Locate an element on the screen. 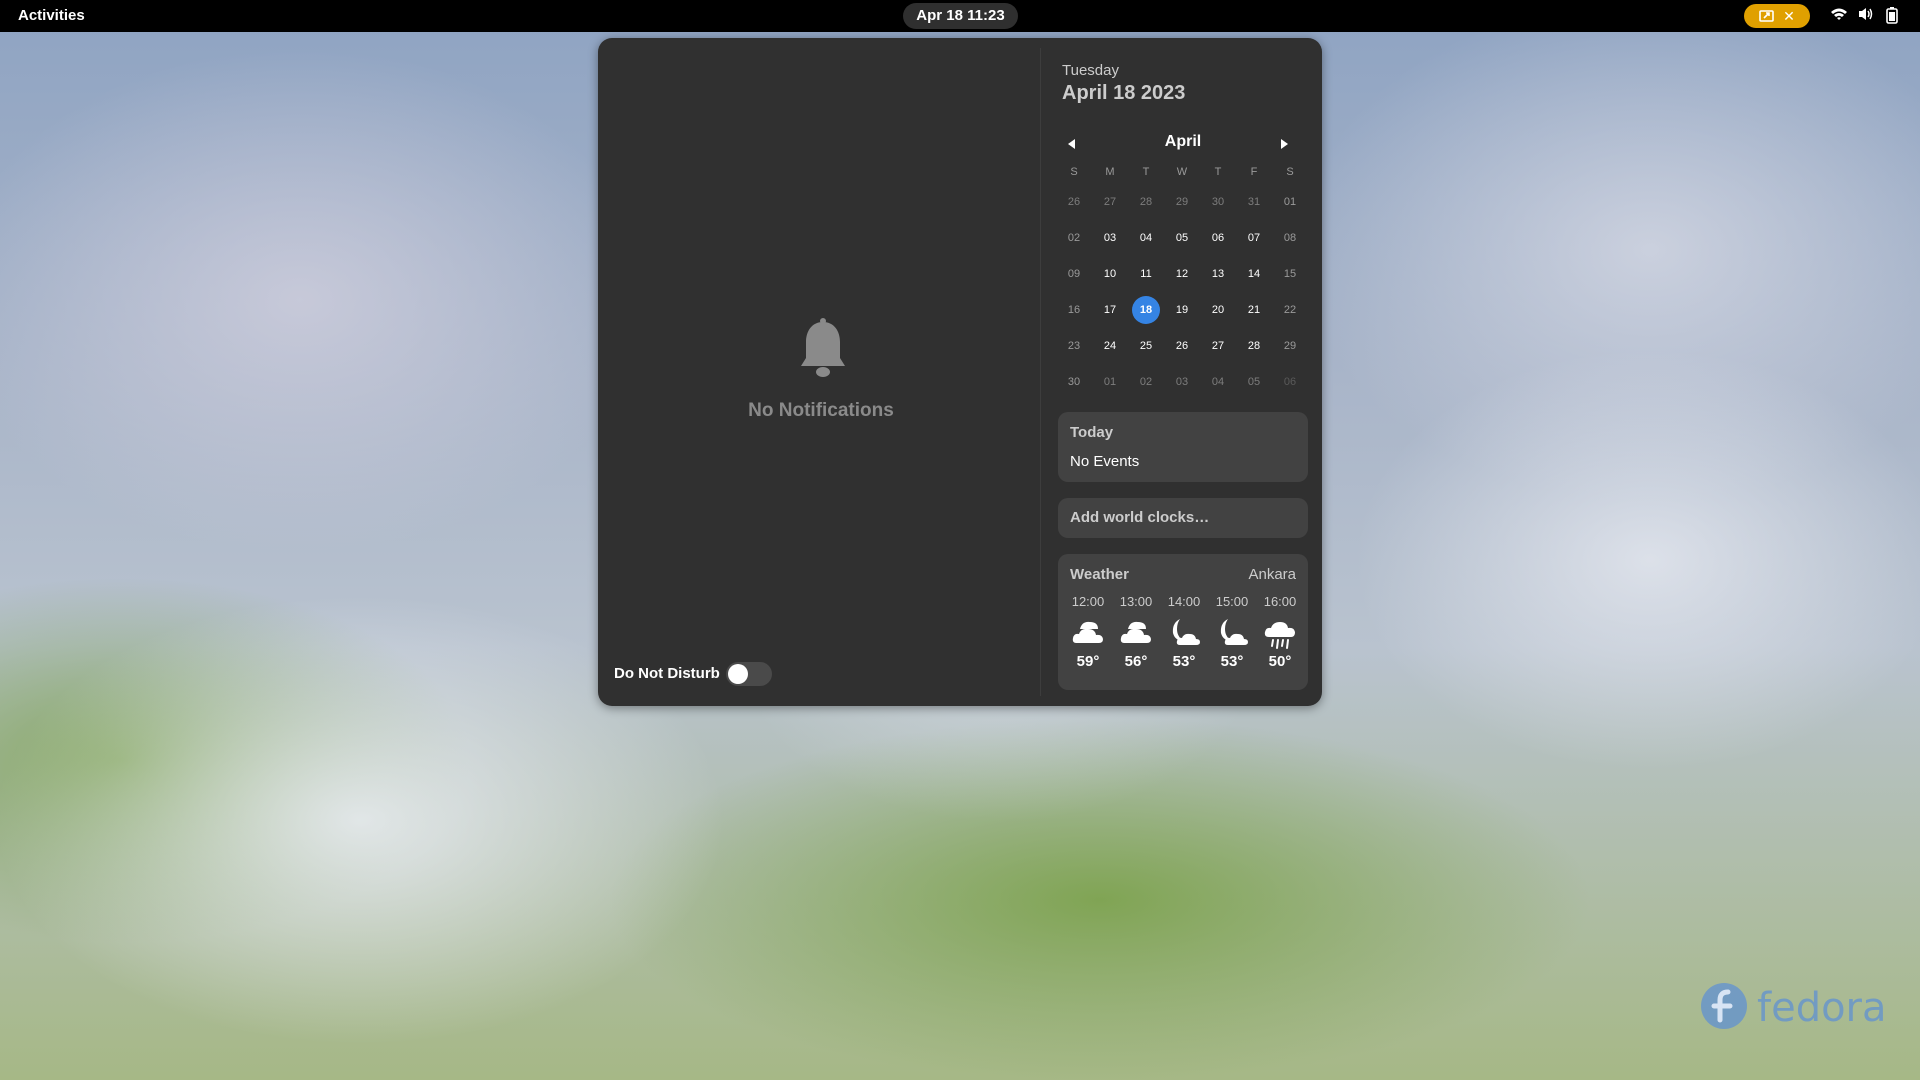 The width and height of the screenshot is (1920, 1080). month-label: April is located at coordinates (1183, 141).